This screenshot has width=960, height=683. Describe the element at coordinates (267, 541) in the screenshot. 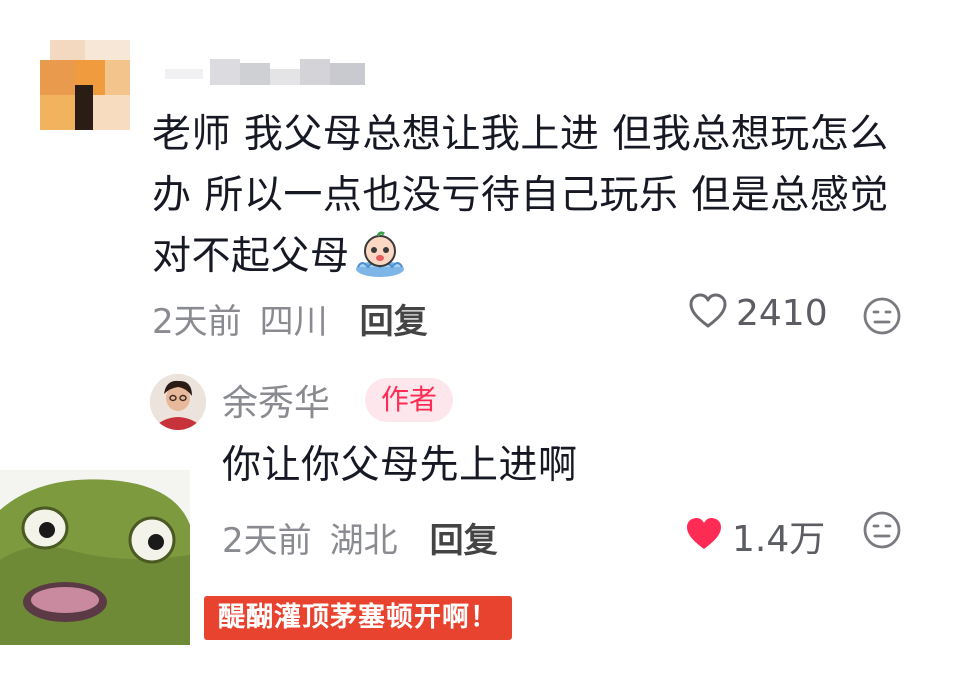

I see `reply-time: 2天前` at that location.